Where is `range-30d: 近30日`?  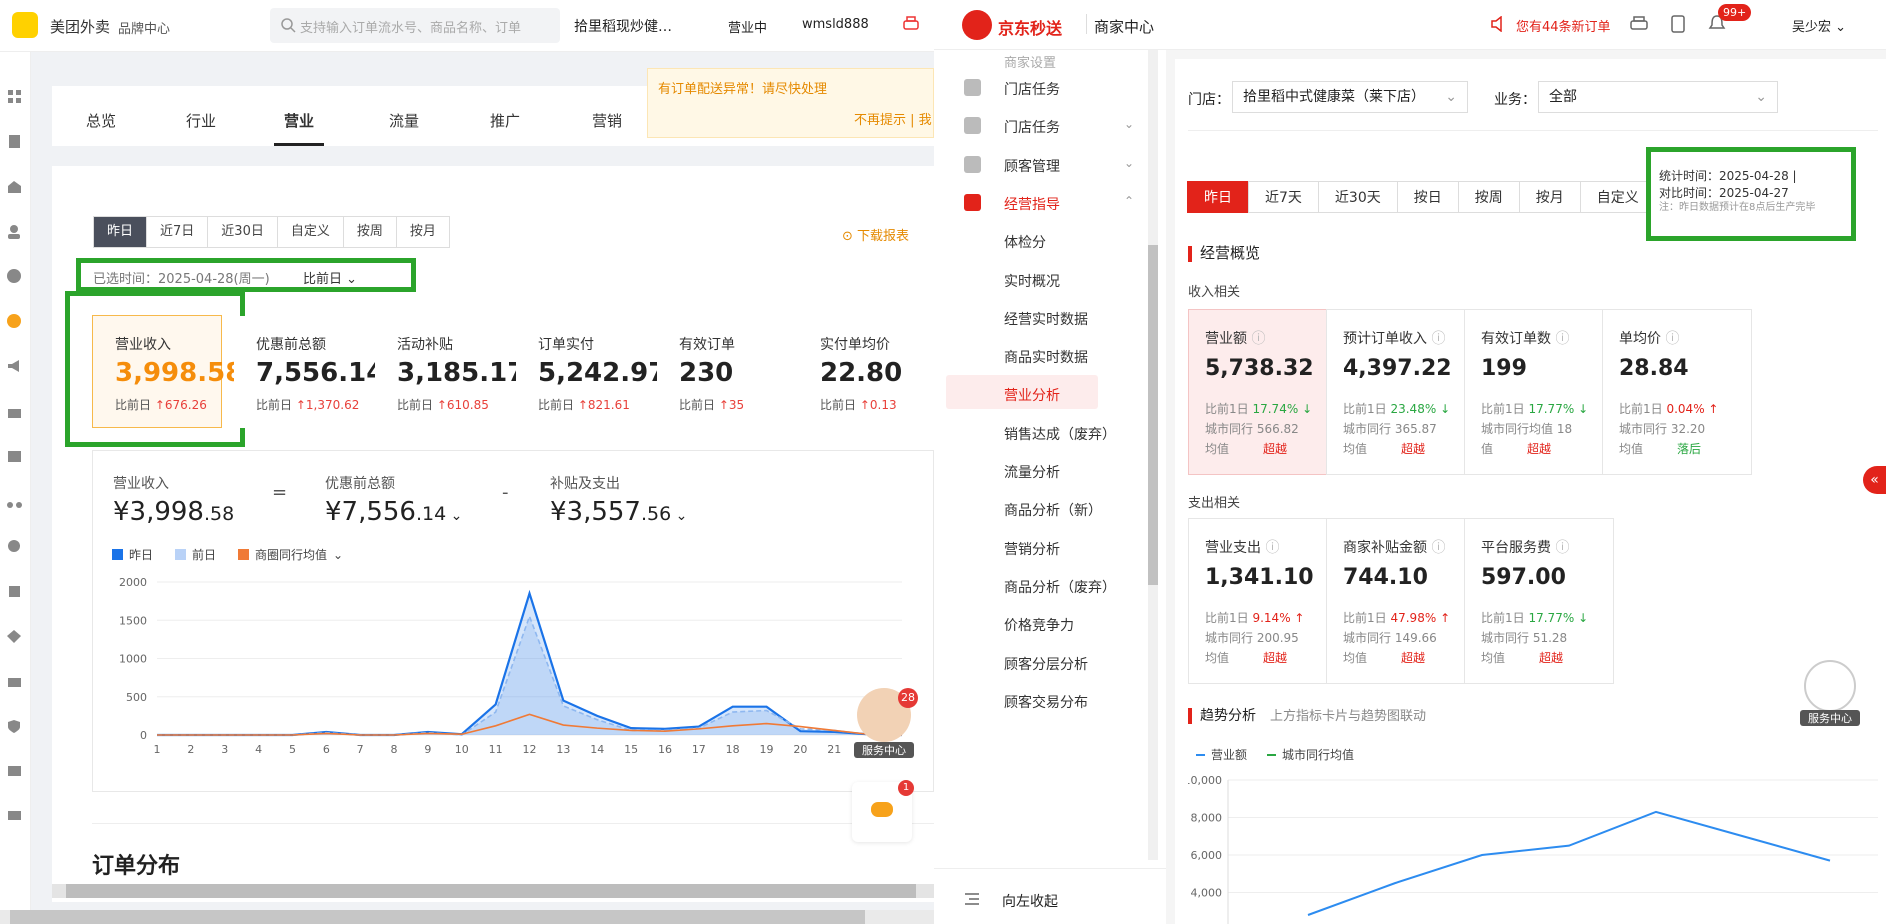
range-30d: 近30日 is located at coordinates (243, 232).